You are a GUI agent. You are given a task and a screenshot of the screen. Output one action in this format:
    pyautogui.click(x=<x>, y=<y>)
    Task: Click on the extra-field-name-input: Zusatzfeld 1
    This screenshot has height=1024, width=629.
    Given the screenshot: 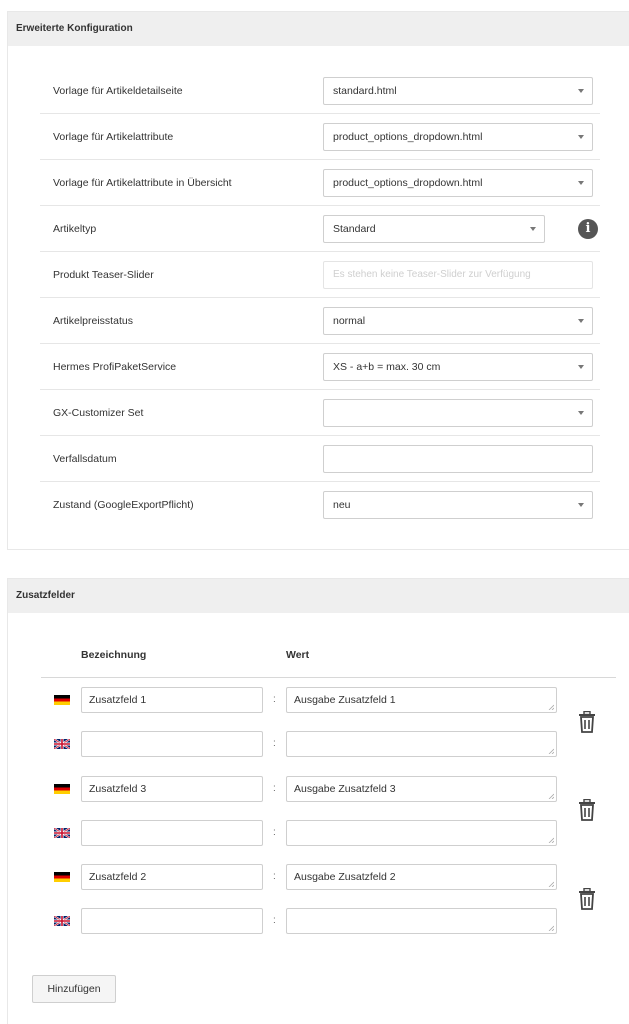 What is the action you would take?
    pyautogui.click(x=172, y=700)
    